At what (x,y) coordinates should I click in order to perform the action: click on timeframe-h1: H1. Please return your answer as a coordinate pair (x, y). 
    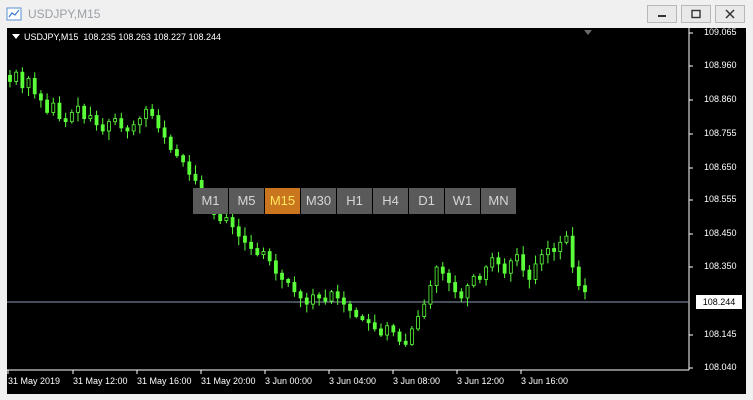
    Looking at the image, I should click on (354, 201).